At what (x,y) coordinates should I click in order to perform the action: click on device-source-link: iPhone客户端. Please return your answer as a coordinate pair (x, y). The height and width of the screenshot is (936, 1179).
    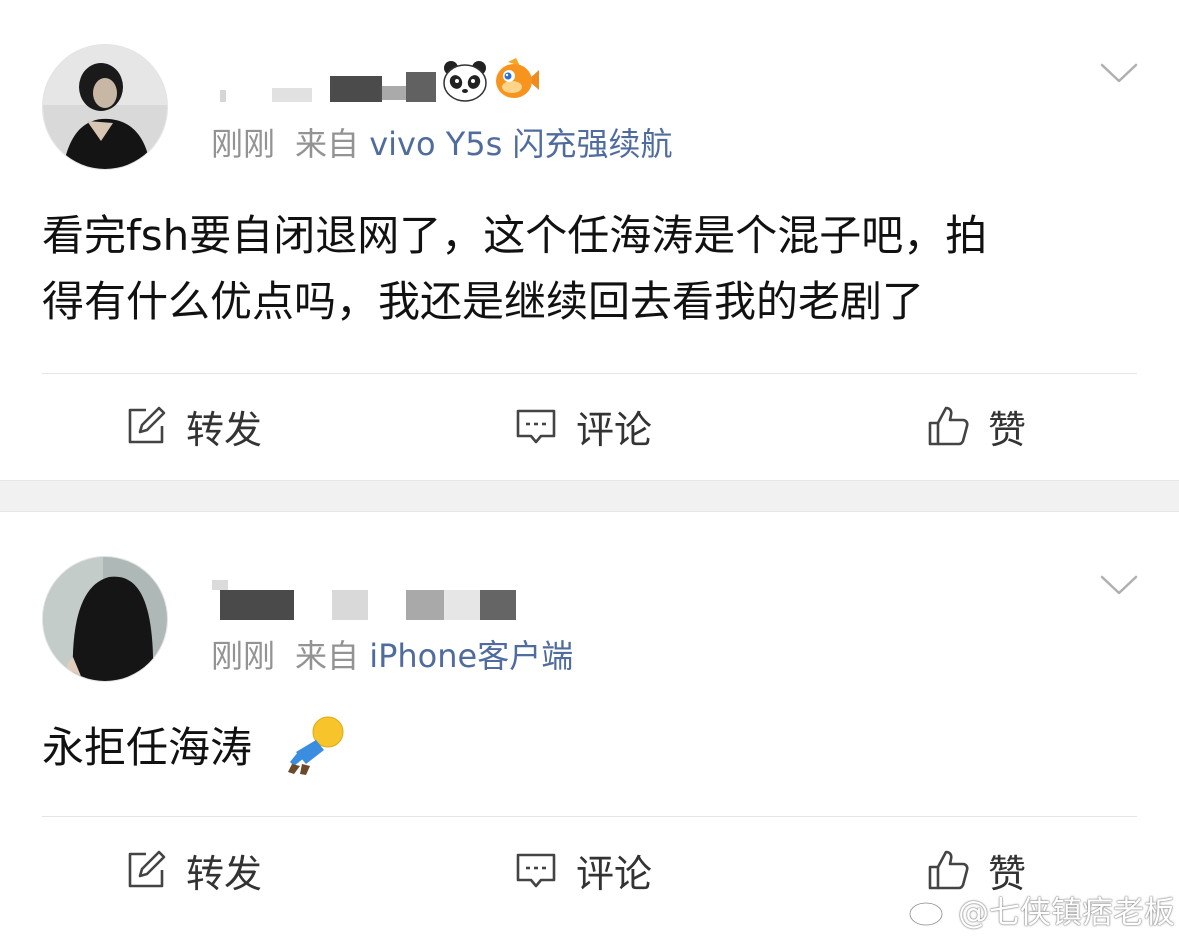
    Looking at the image, I should click on (471, 656).